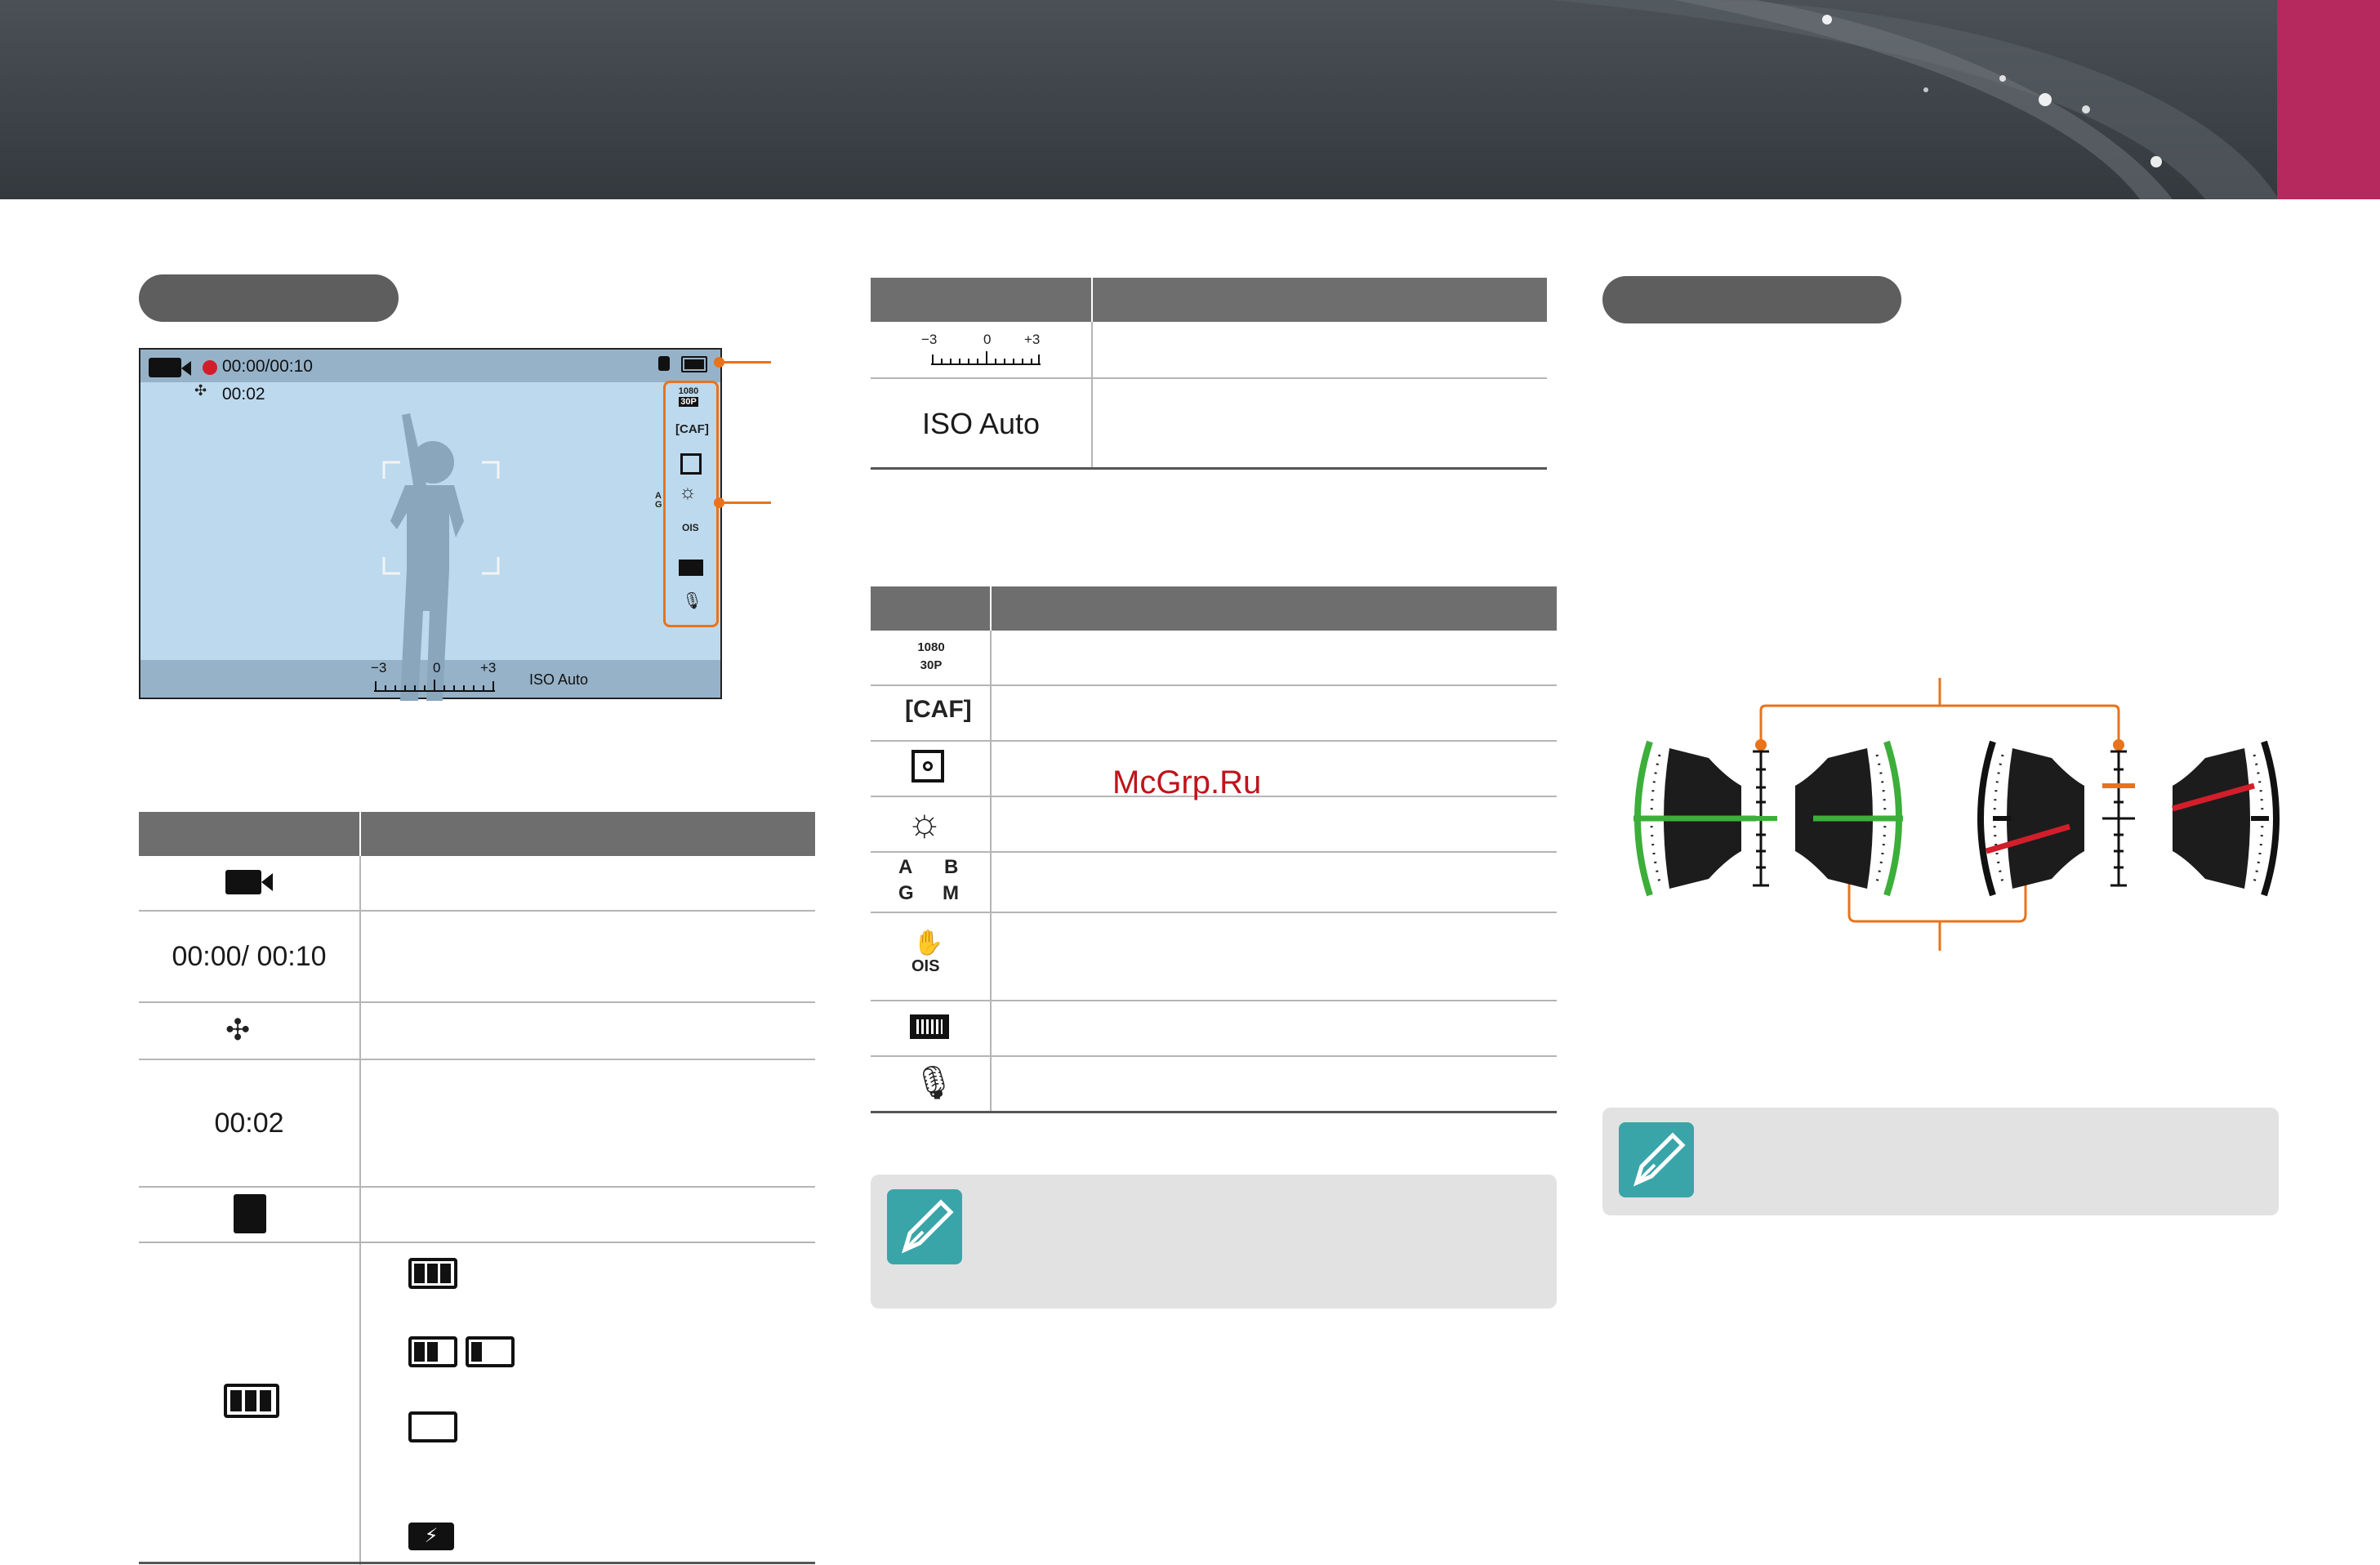 The height and width of the screenshot is (1565, 2380). Describe the element at coordinates (360, 1210) in the screenshot. I see `info-table-column-divider` at that location.